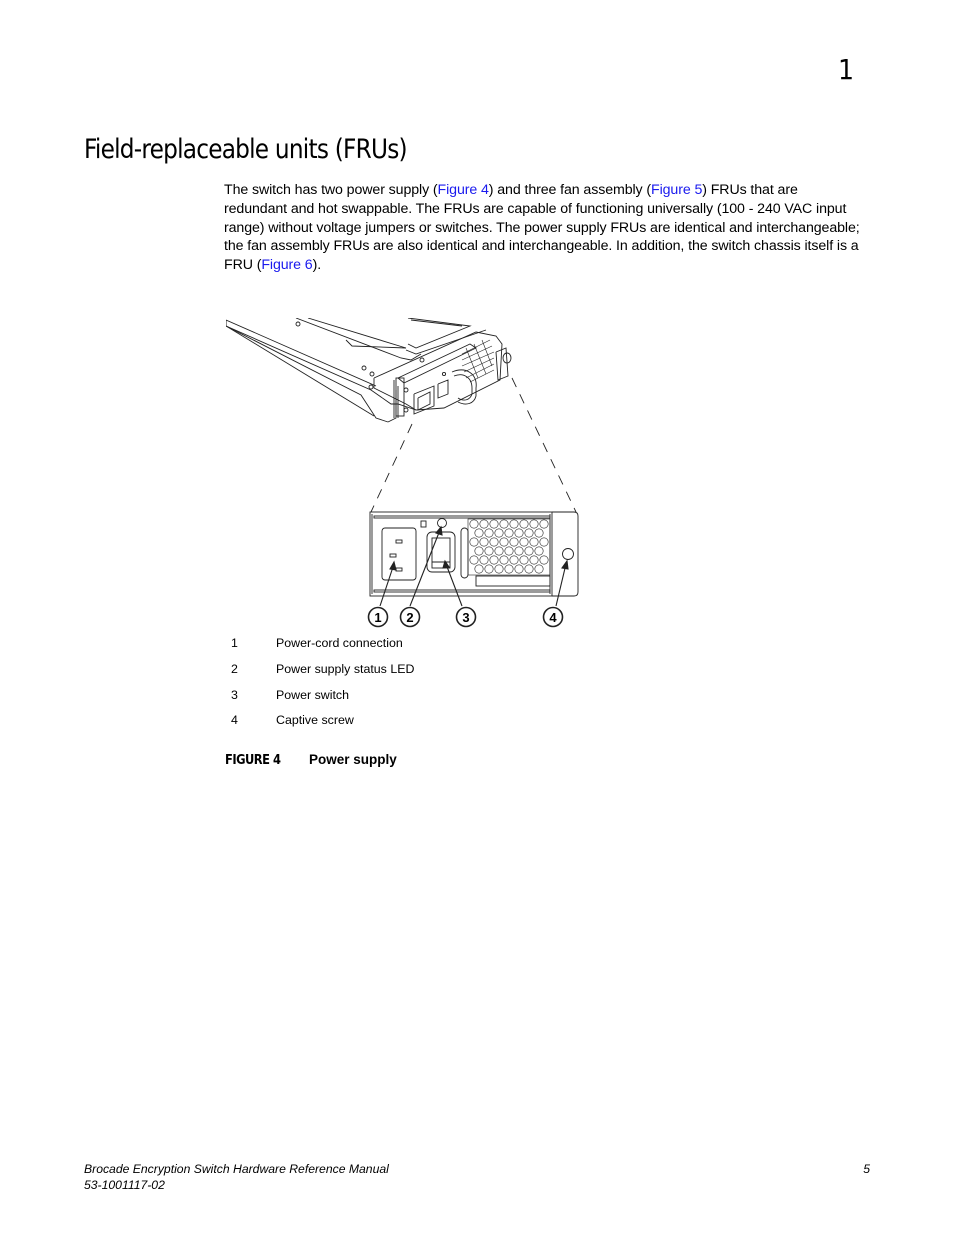 This screenshot has height=1235, width=954. Describe the element at coordinates (234, 643) in the screenshot. I see `legend-number: 1` at that location.